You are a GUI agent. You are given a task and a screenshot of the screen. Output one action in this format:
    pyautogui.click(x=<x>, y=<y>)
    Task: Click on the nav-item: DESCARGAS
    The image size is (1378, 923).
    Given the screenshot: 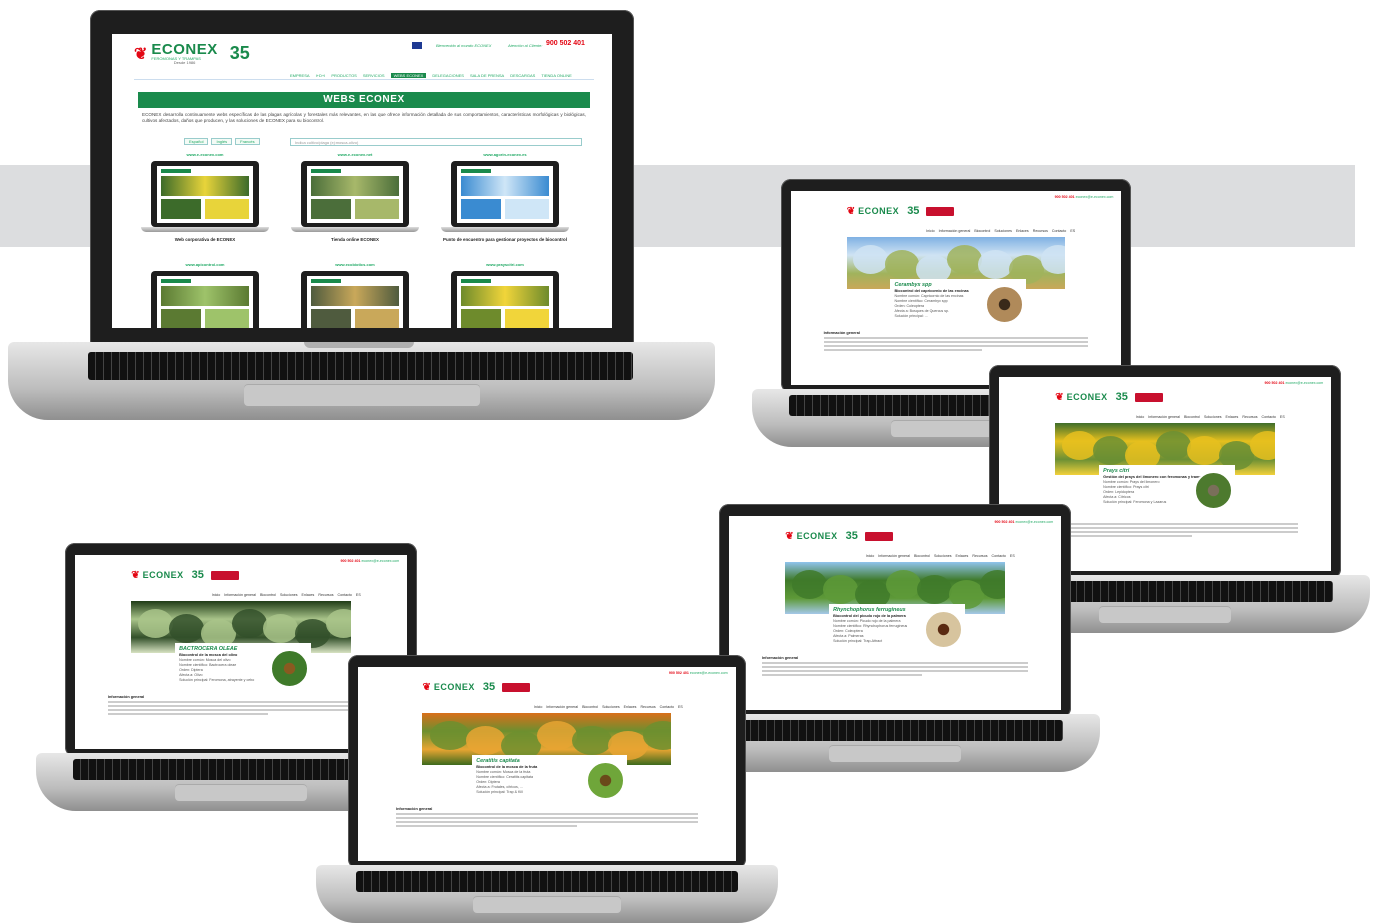 What is the action you would take?
    pyautogui.click(x=522, y=75)
    